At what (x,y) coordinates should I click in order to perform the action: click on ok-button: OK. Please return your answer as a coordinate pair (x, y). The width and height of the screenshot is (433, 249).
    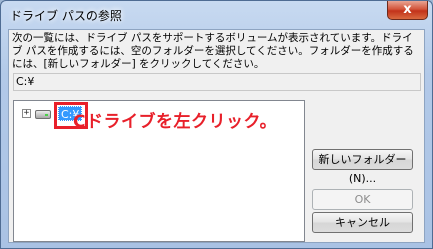
    Looking at the image, I should click on (362, 199).